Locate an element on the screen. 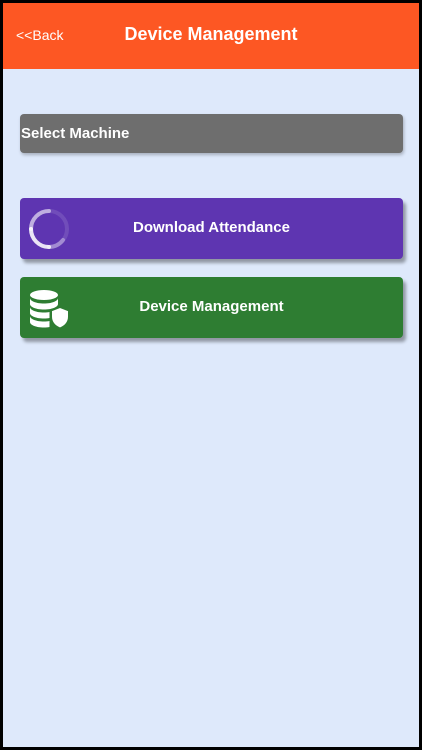 This screenshot has height=750, width=422. select-machine-dropdown: Select Machine is located at coordinates (211, 133).